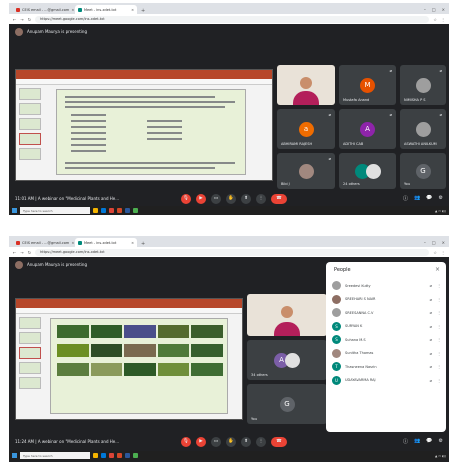 The width and height of the screenshot is (457, 465). What do you see at coordinates (387, 340) in the screenshot?
I see `people-list-item: S Suhana M.S ⌀ ⋮` at bounding box center [387, 340].